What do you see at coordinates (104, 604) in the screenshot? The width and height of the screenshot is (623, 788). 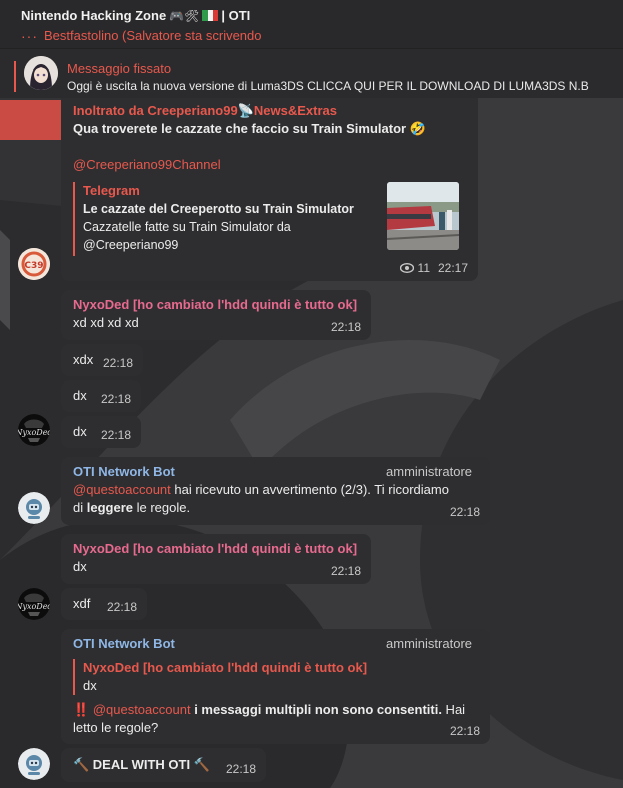 I see `message-nyxoded: xdf 22:18` at bounding box center [104, 604].